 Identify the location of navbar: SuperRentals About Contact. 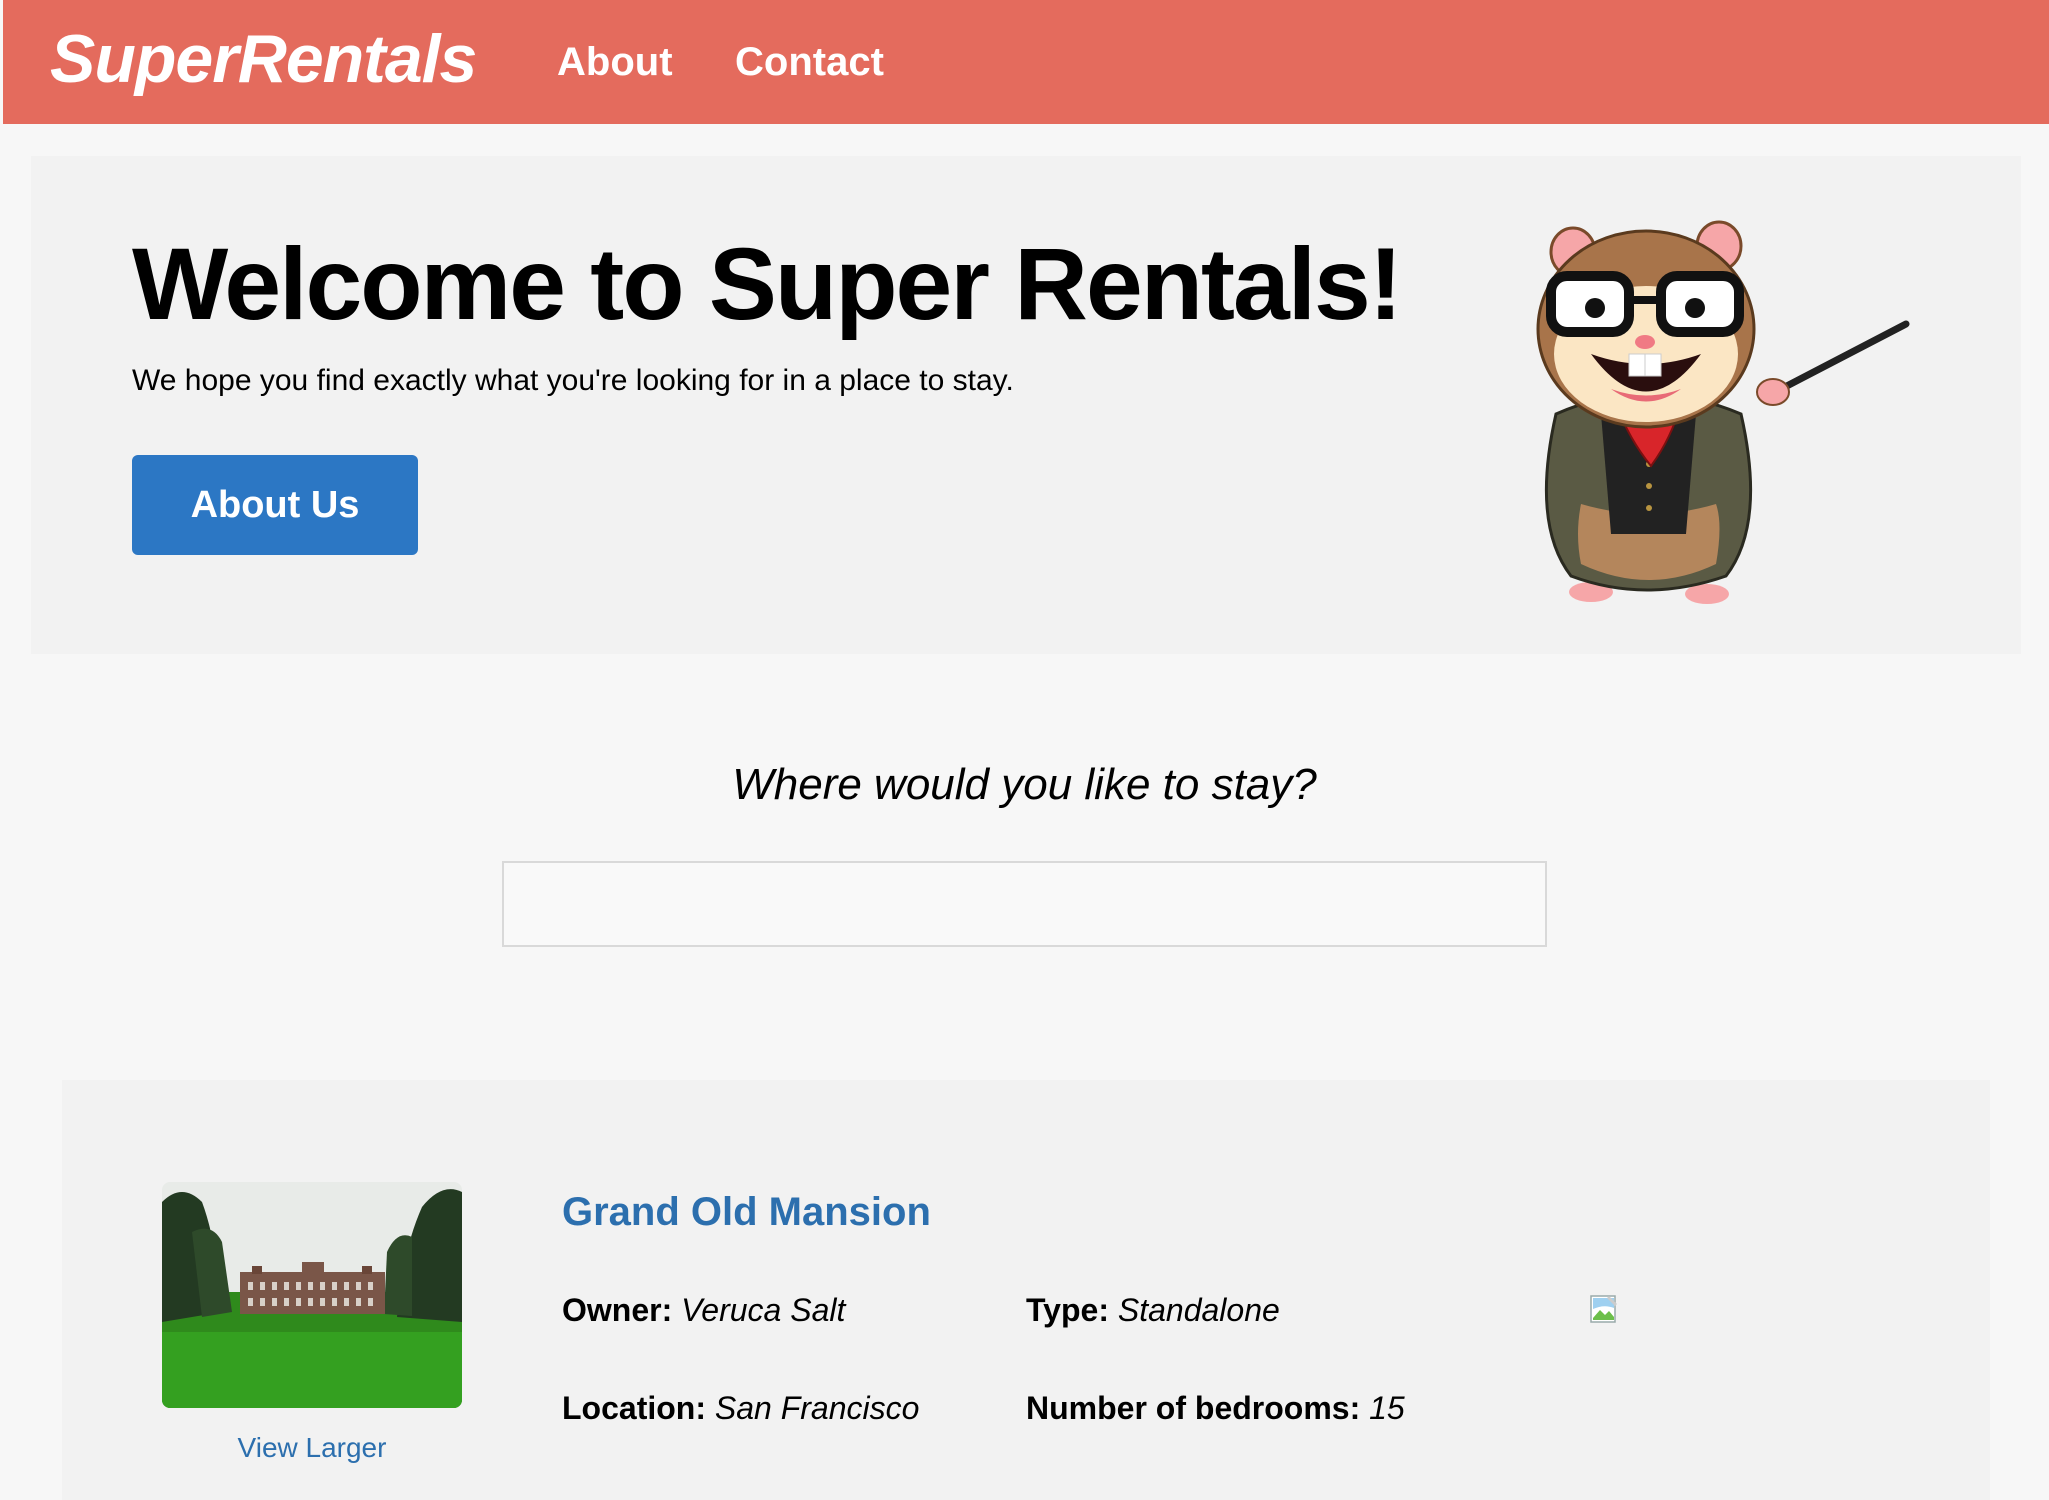
(1026, 62).